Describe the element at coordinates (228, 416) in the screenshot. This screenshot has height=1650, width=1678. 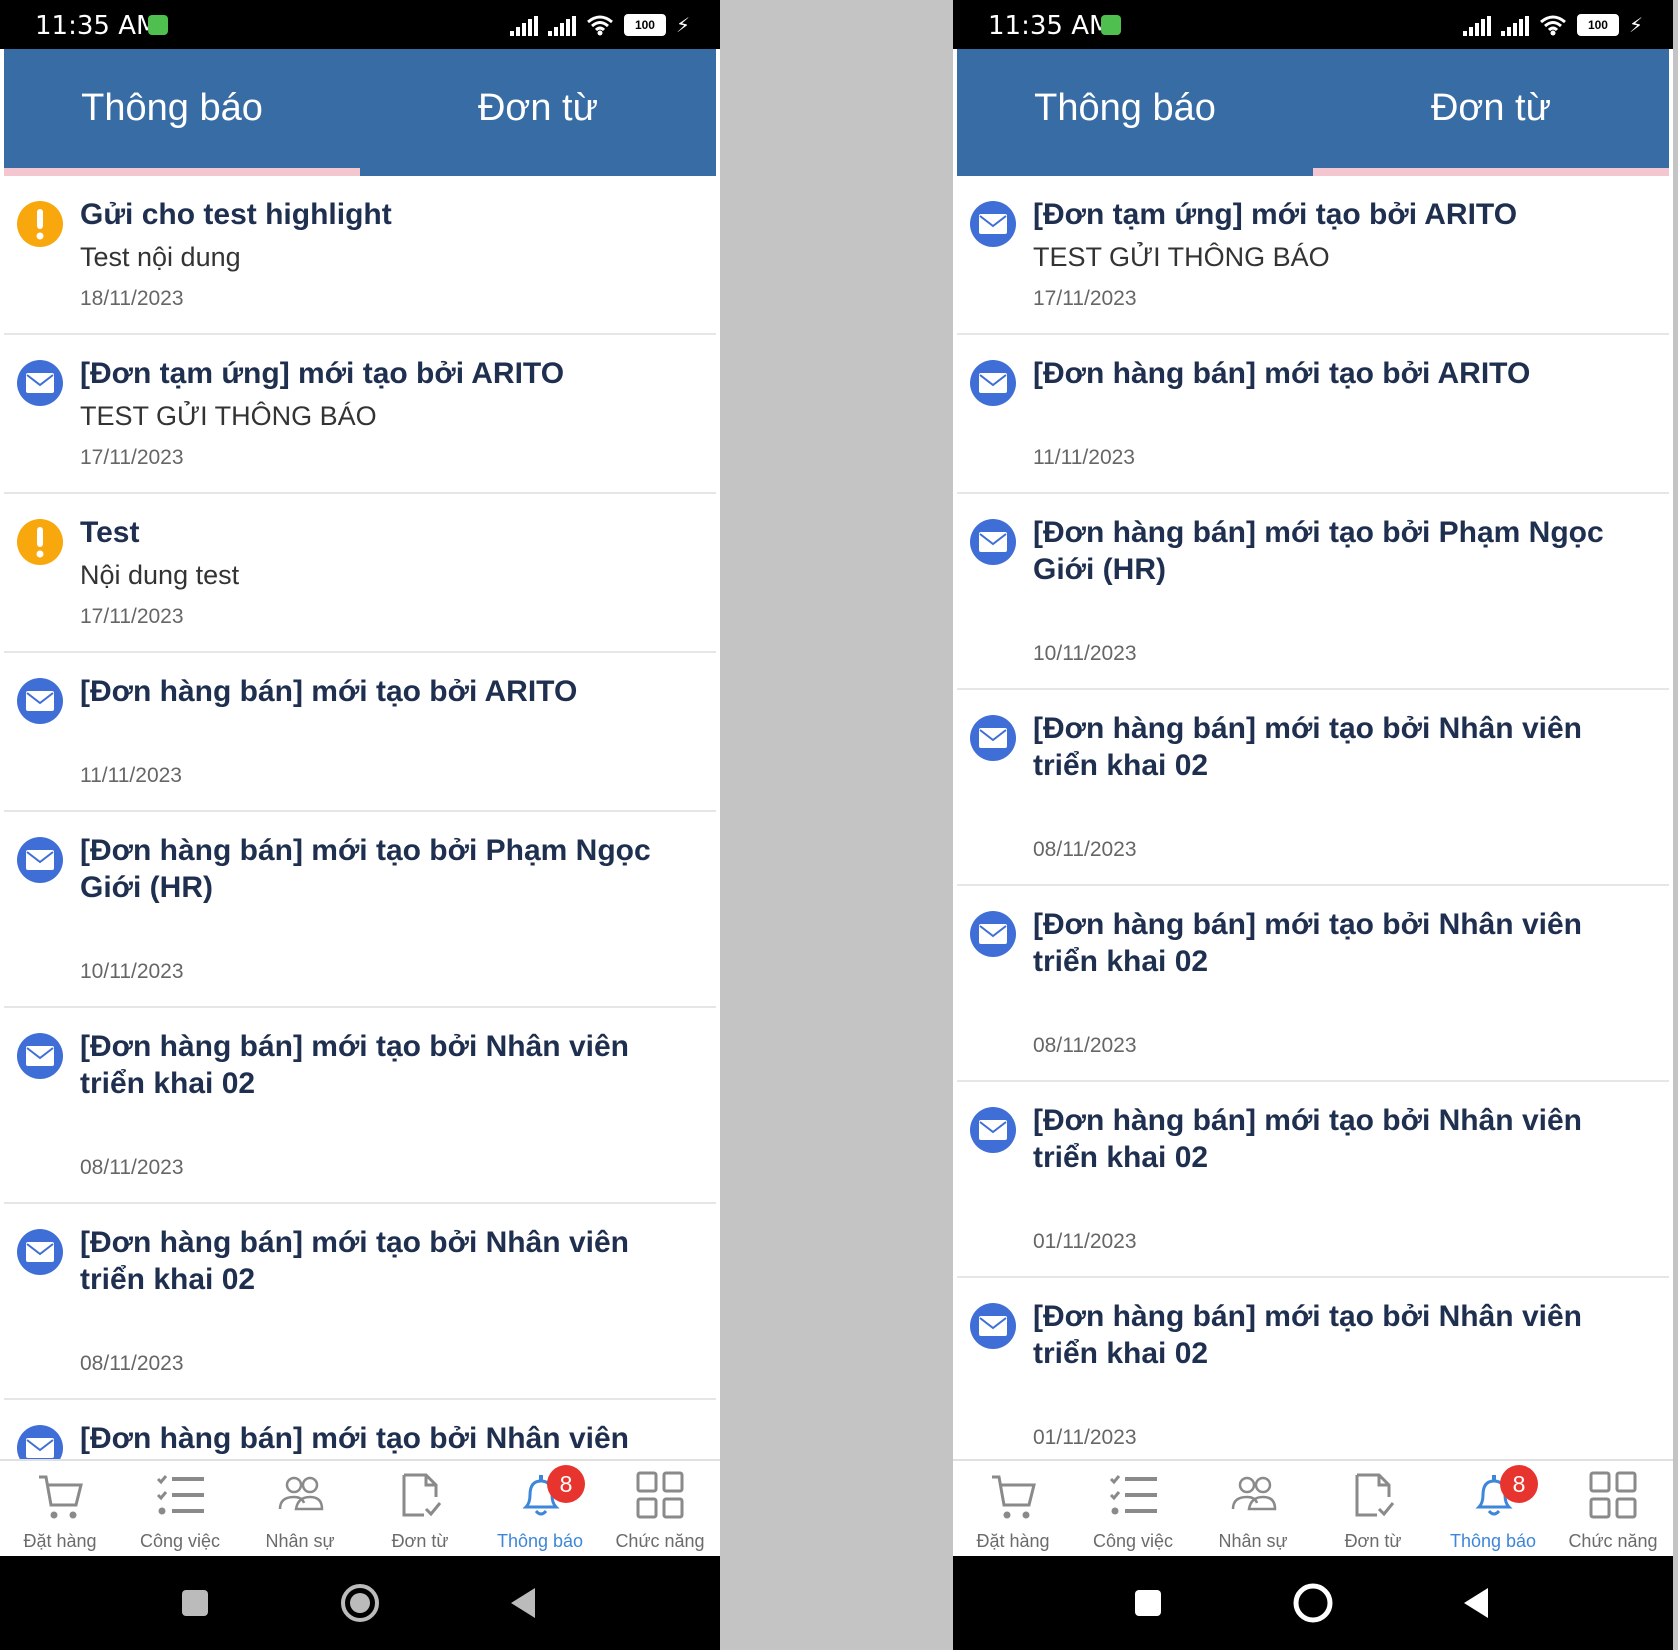
I see `notification-content: TEST GỬI THÔNG BÁO` at that location.